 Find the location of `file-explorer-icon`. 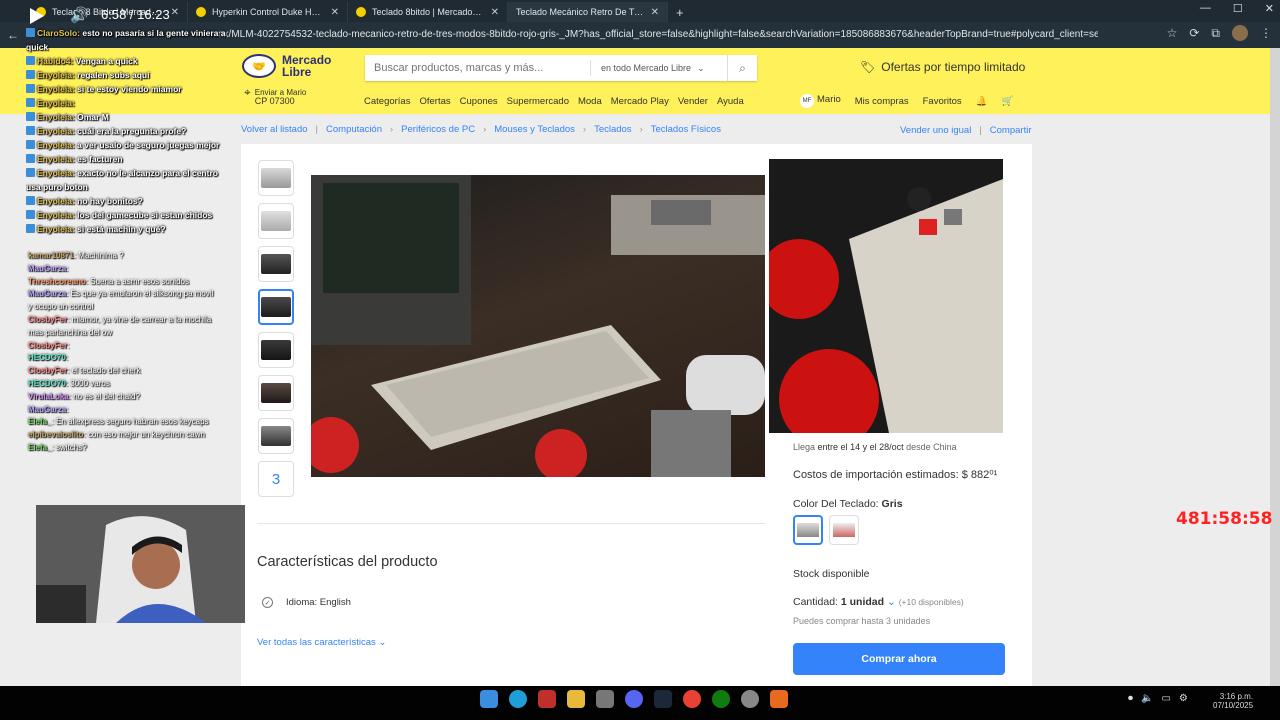

file-explorer-icon is located at coordinates (576, 699).